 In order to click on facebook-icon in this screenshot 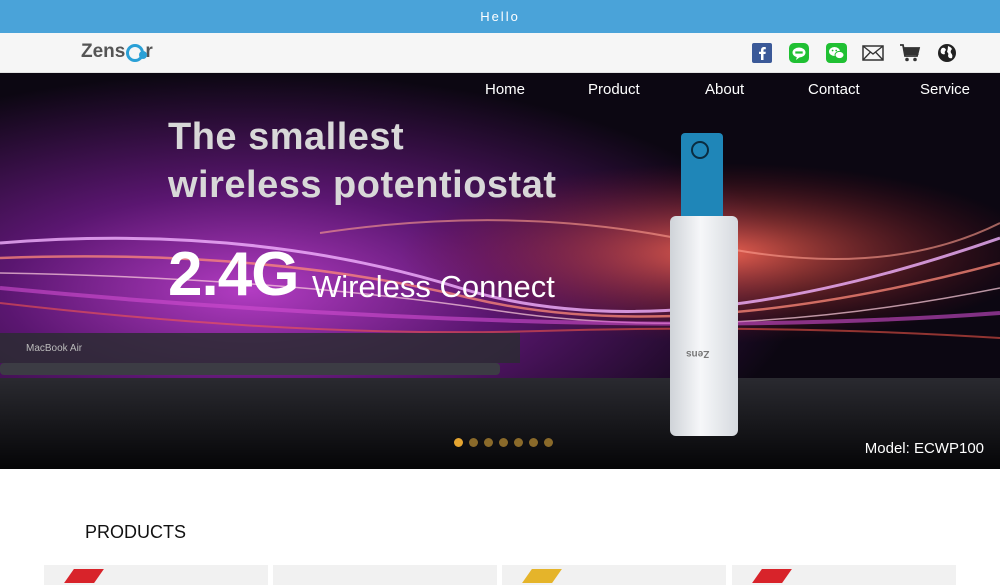, I will do `click(762, 53)`.